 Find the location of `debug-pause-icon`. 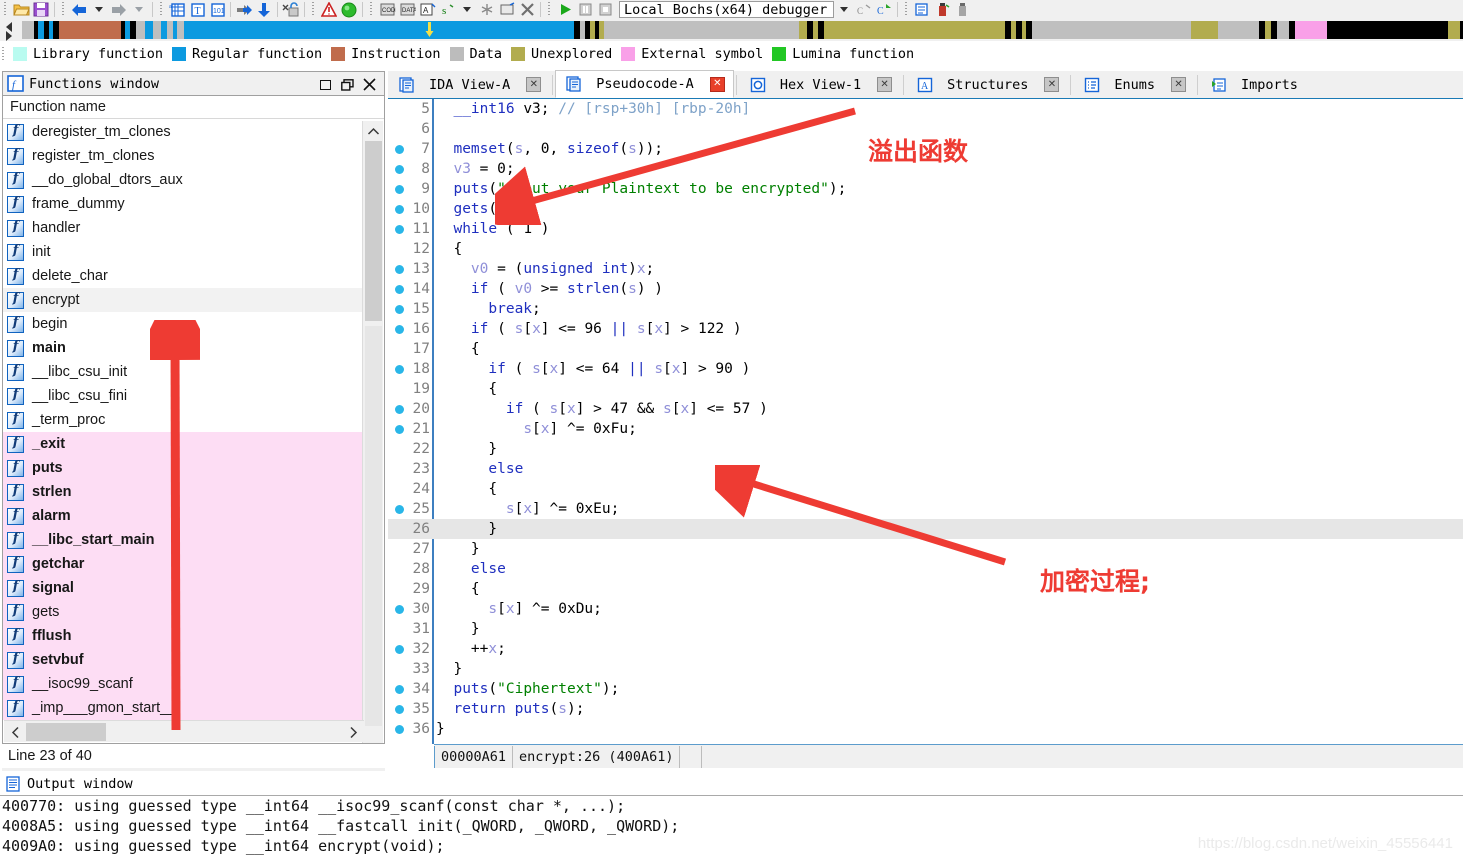

debug-pause-icon is located at coordinates (585, 9).